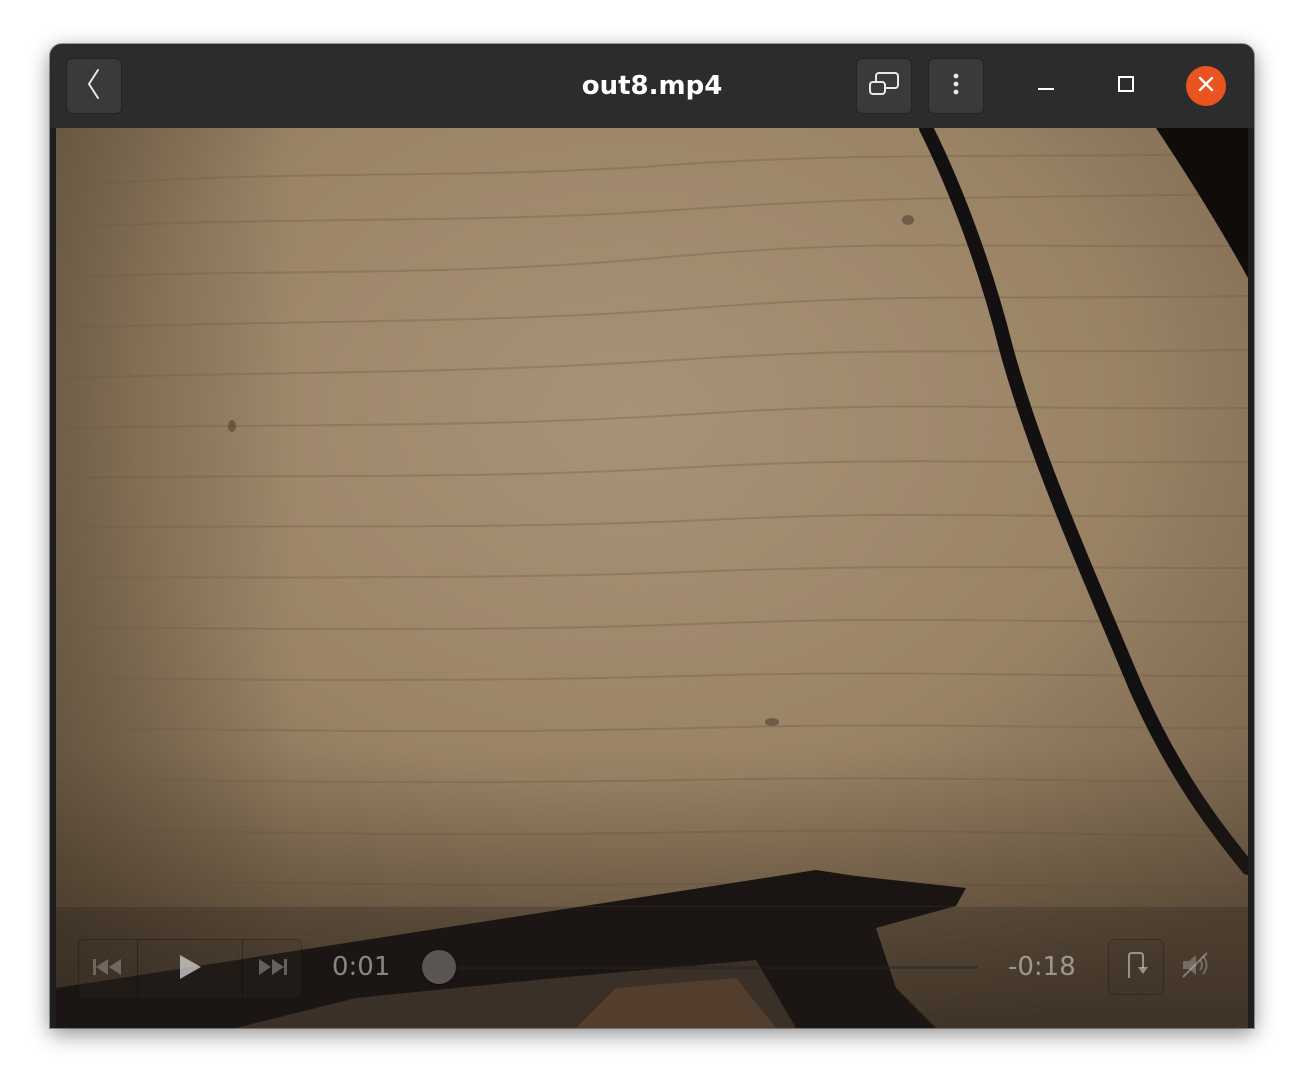 This screenshot has width=1304, height=1084. I want to click on picture-in-picture-button, so click(884, 86).